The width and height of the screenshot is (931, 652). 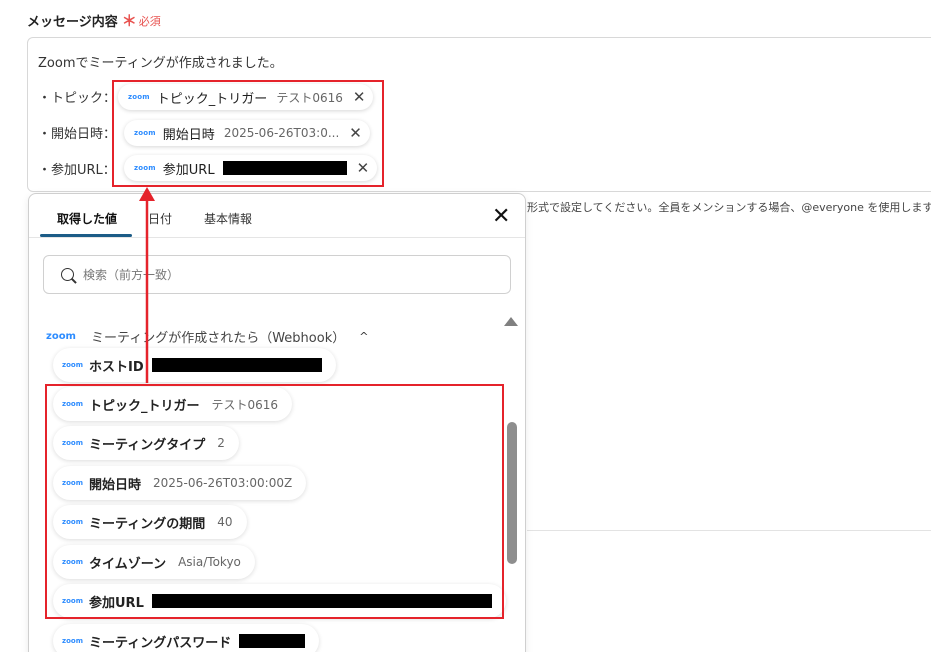 What do you see at coordinates (277, 274) in the screenshot?
I see `search-input: 検索（前方一致）` at bounding box center [277, 274].